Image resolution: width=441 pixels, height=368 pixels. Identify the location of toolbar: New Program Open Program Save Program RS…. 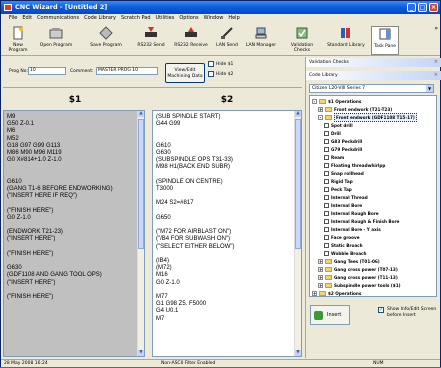
(220, 39).